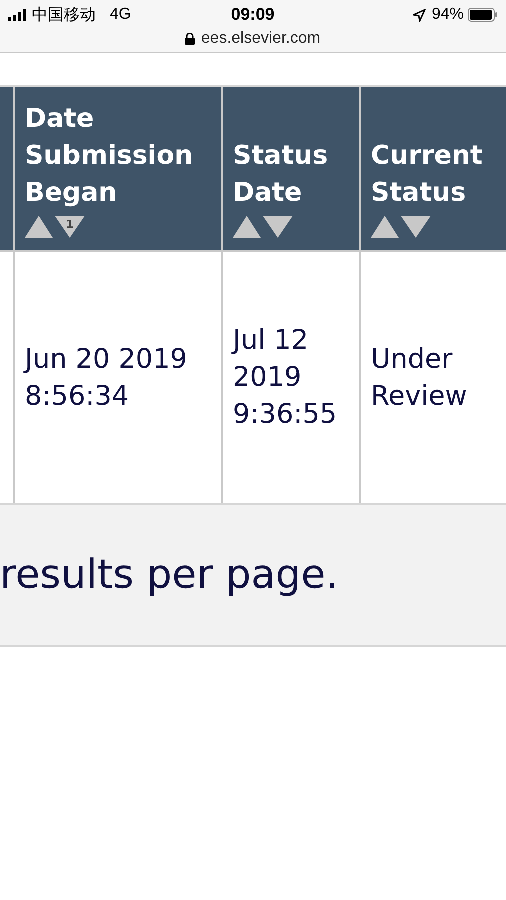 The width and height of the screenshot is (506, 900). What do you see at coordinates (169, 575) in the screenshot?
I see `results-per-page-text: results per page.` at bounding box center [169, 575].